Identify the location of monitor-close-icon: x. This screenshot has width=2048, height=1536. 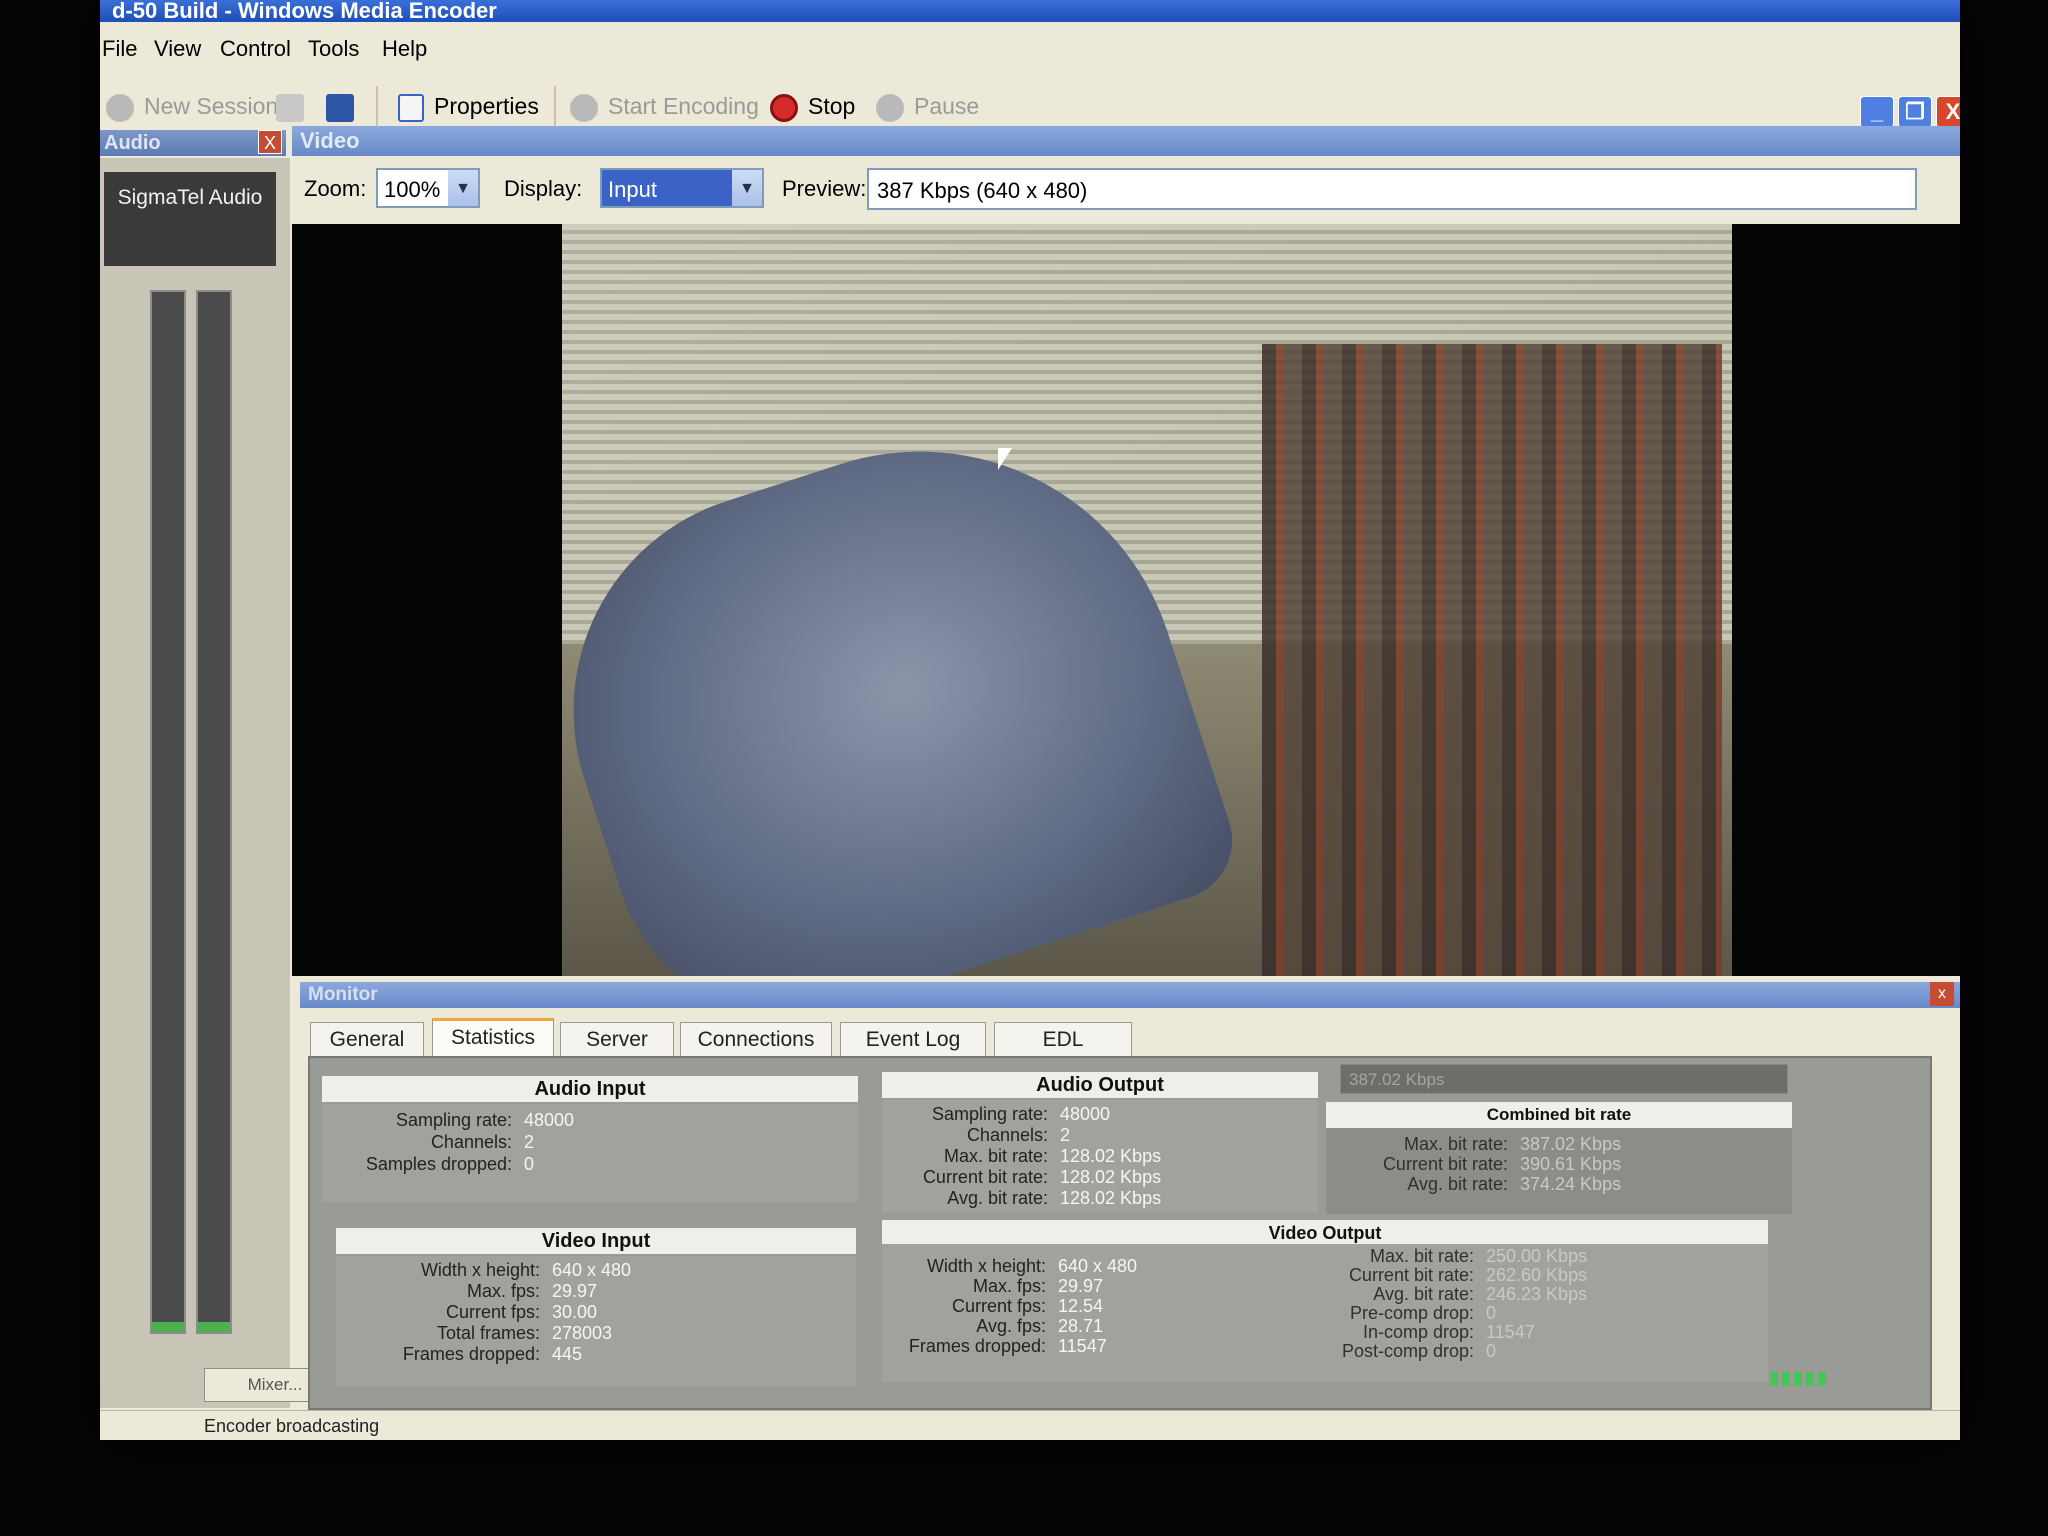
(1942, 994).